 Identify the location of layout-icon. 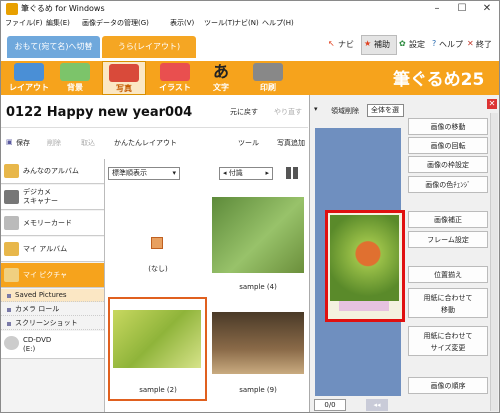
(29, 72).